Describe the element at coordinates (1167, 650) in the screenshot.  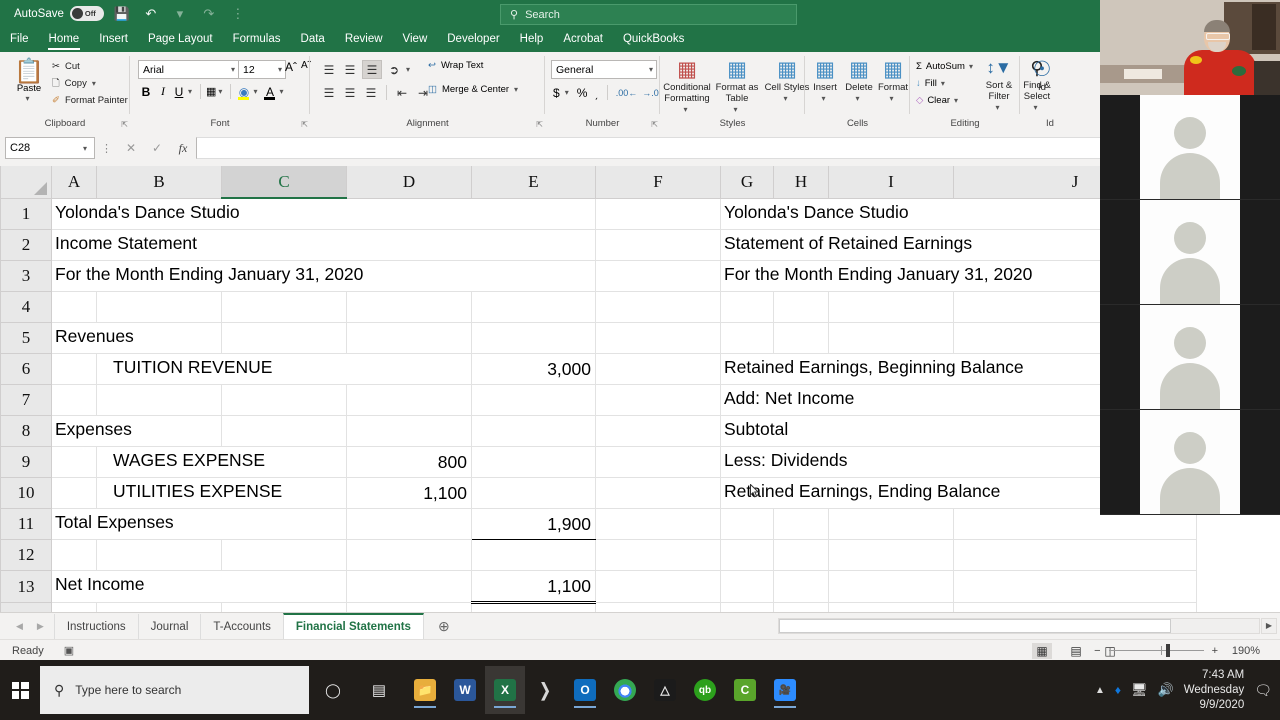
I see `zoom-slider-handle` at that location.